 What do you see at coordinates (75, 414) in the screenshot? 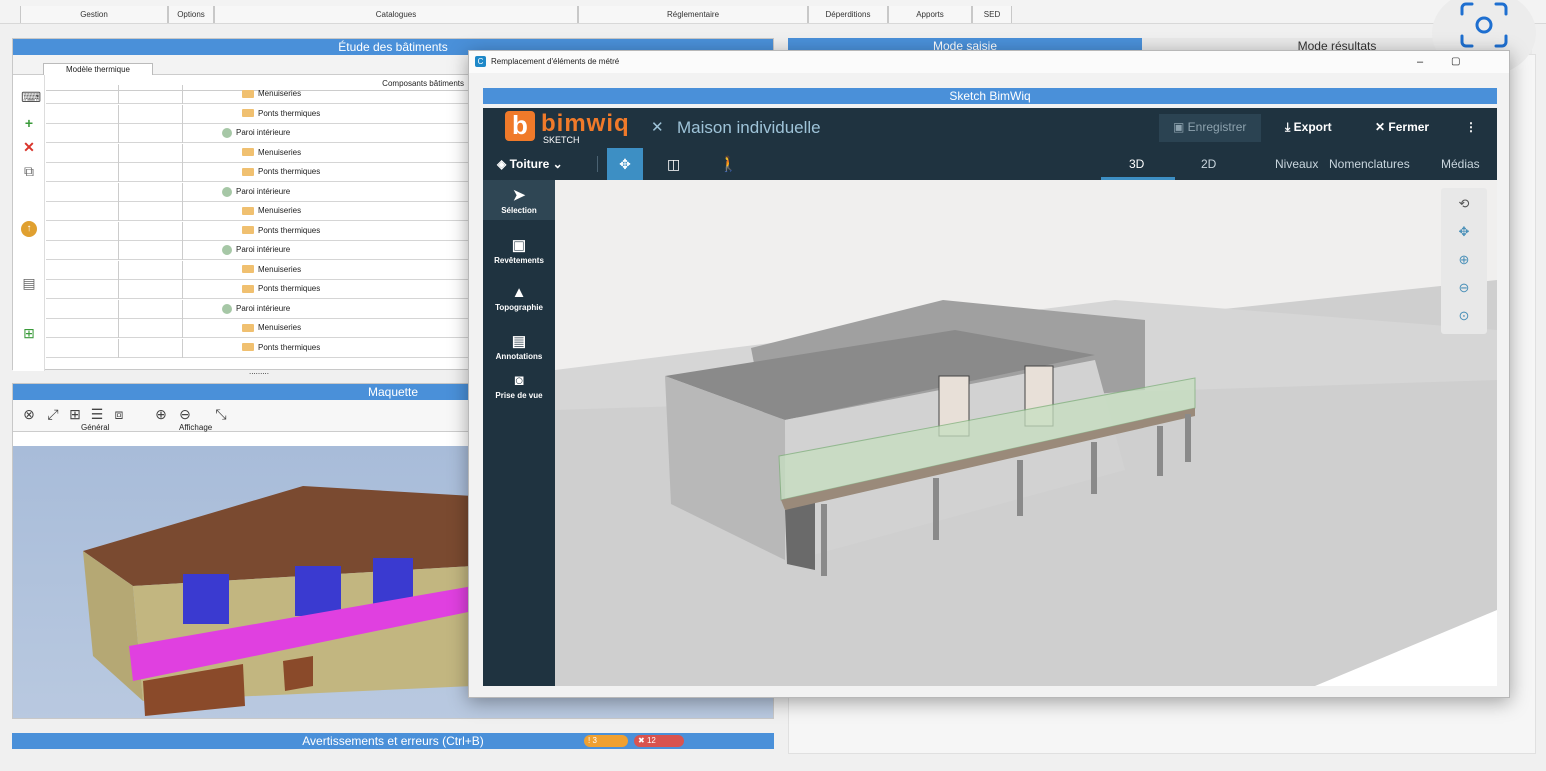
I see `tree-view-icon: ⊞` at bounding box center [75, 414].